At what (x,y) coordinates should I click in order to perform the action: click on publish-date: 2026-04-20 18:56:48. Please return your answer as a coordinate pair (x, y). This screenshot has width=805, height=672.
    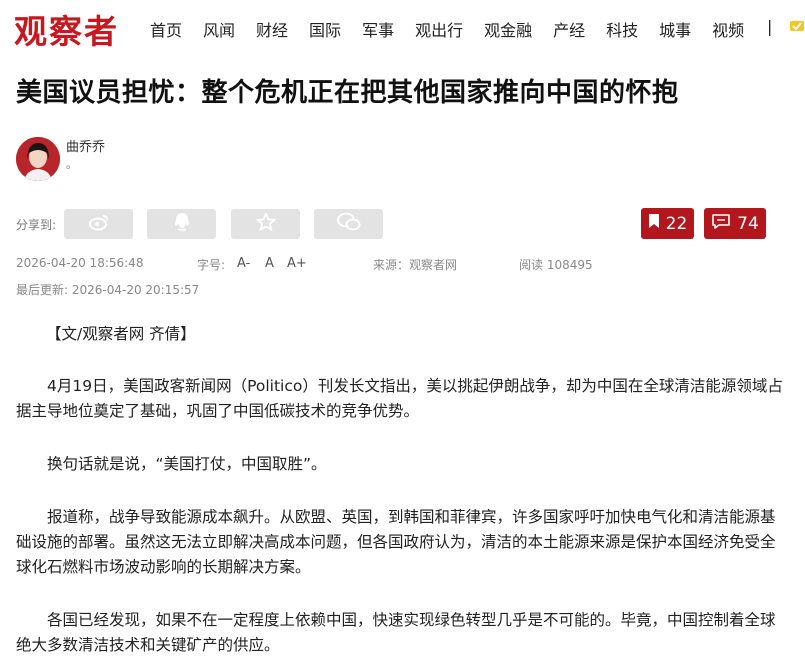
    Looking at the image, I should click on (80, 263).